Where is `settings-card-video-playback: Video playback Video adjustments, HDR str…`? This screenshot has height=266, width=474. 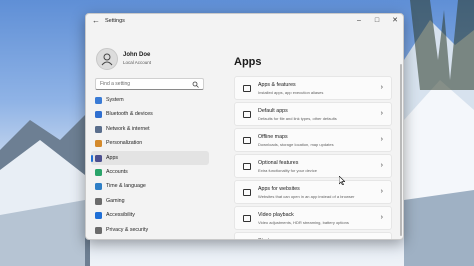 settings-card-video-playback: Video playback Video adjustments, HDR str… is located at coordinates (313, 218).